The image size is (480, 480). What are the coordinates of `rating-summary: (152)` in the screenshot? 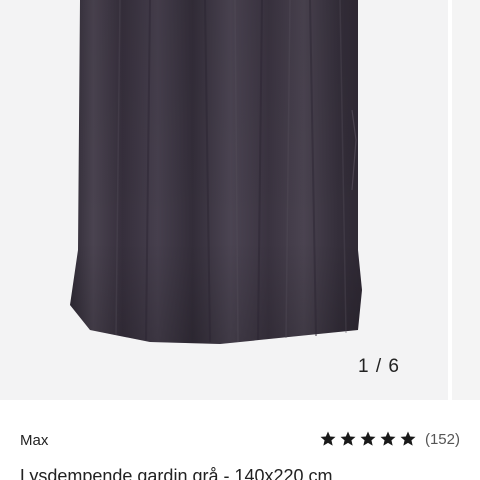 It's located at (389, 439).